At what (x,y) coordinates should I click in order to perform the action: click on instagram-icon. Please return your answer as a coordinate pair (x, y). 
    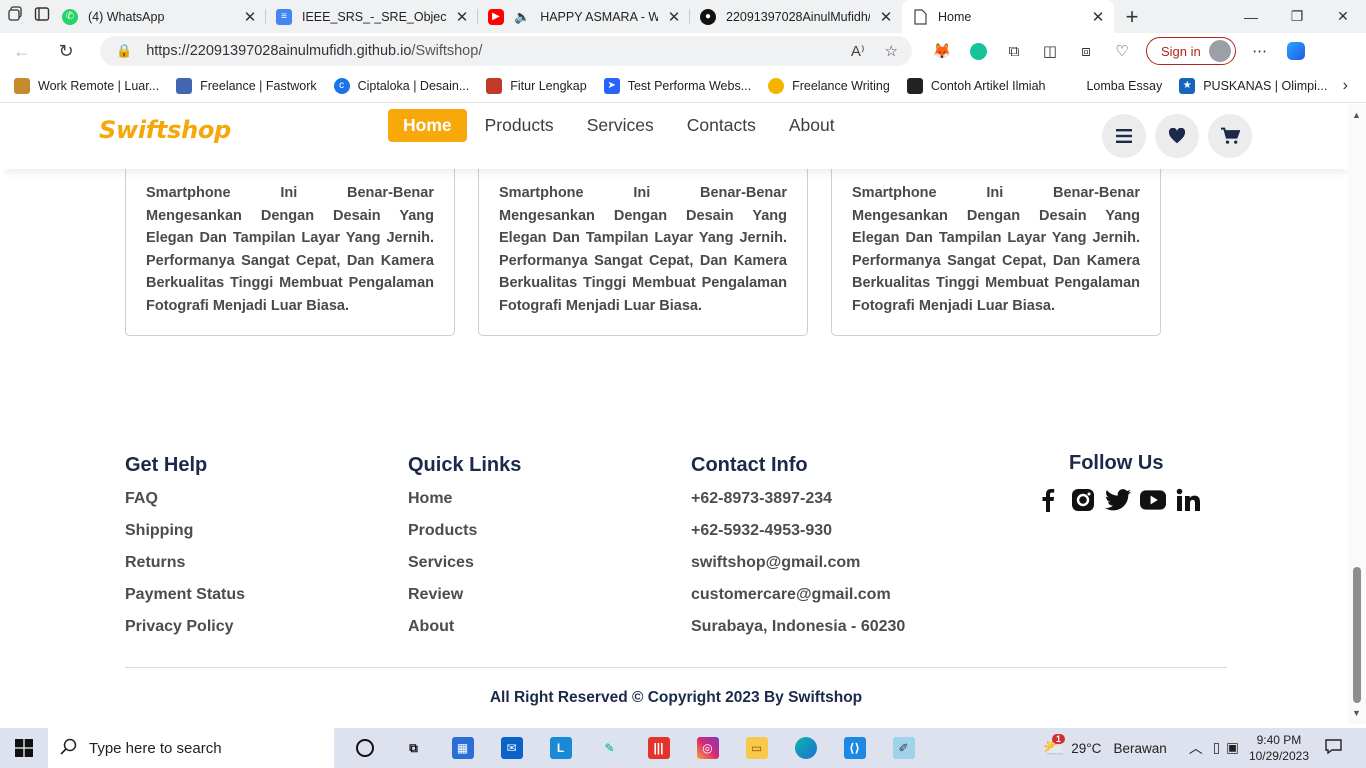
    Looking at the image, I should click on (1083, 500).